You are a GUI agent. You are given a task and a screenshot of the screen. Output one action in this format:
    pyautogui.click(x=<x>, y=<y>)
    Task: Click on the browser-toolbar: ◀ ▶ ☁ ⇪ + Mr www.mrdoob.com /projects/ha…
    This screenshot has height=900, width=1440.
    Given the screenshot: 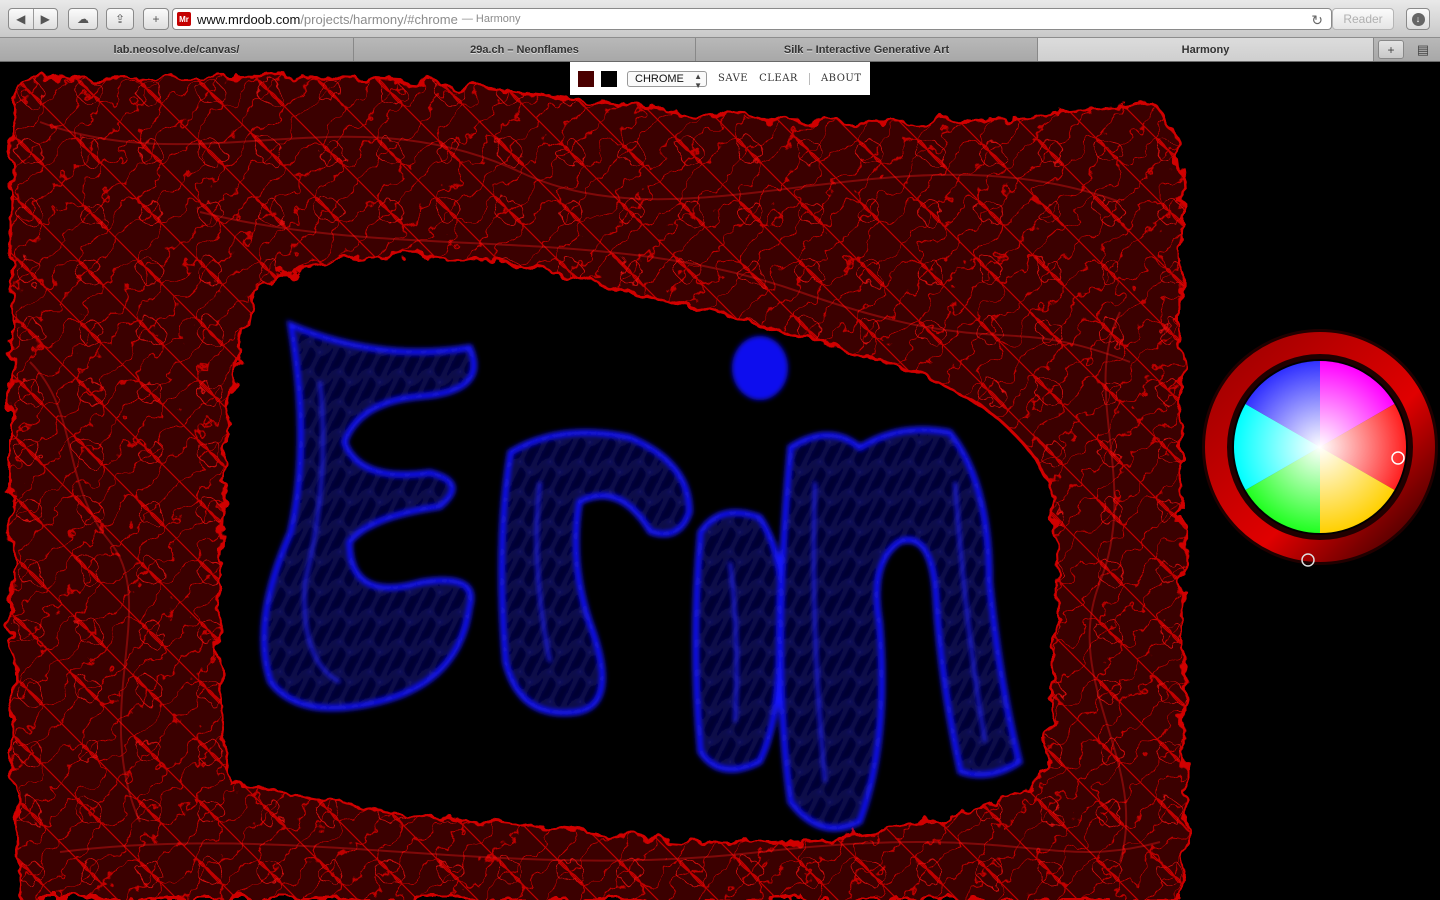 What is the action you would take?
    pyautogui.click(x=720, y=19)
    